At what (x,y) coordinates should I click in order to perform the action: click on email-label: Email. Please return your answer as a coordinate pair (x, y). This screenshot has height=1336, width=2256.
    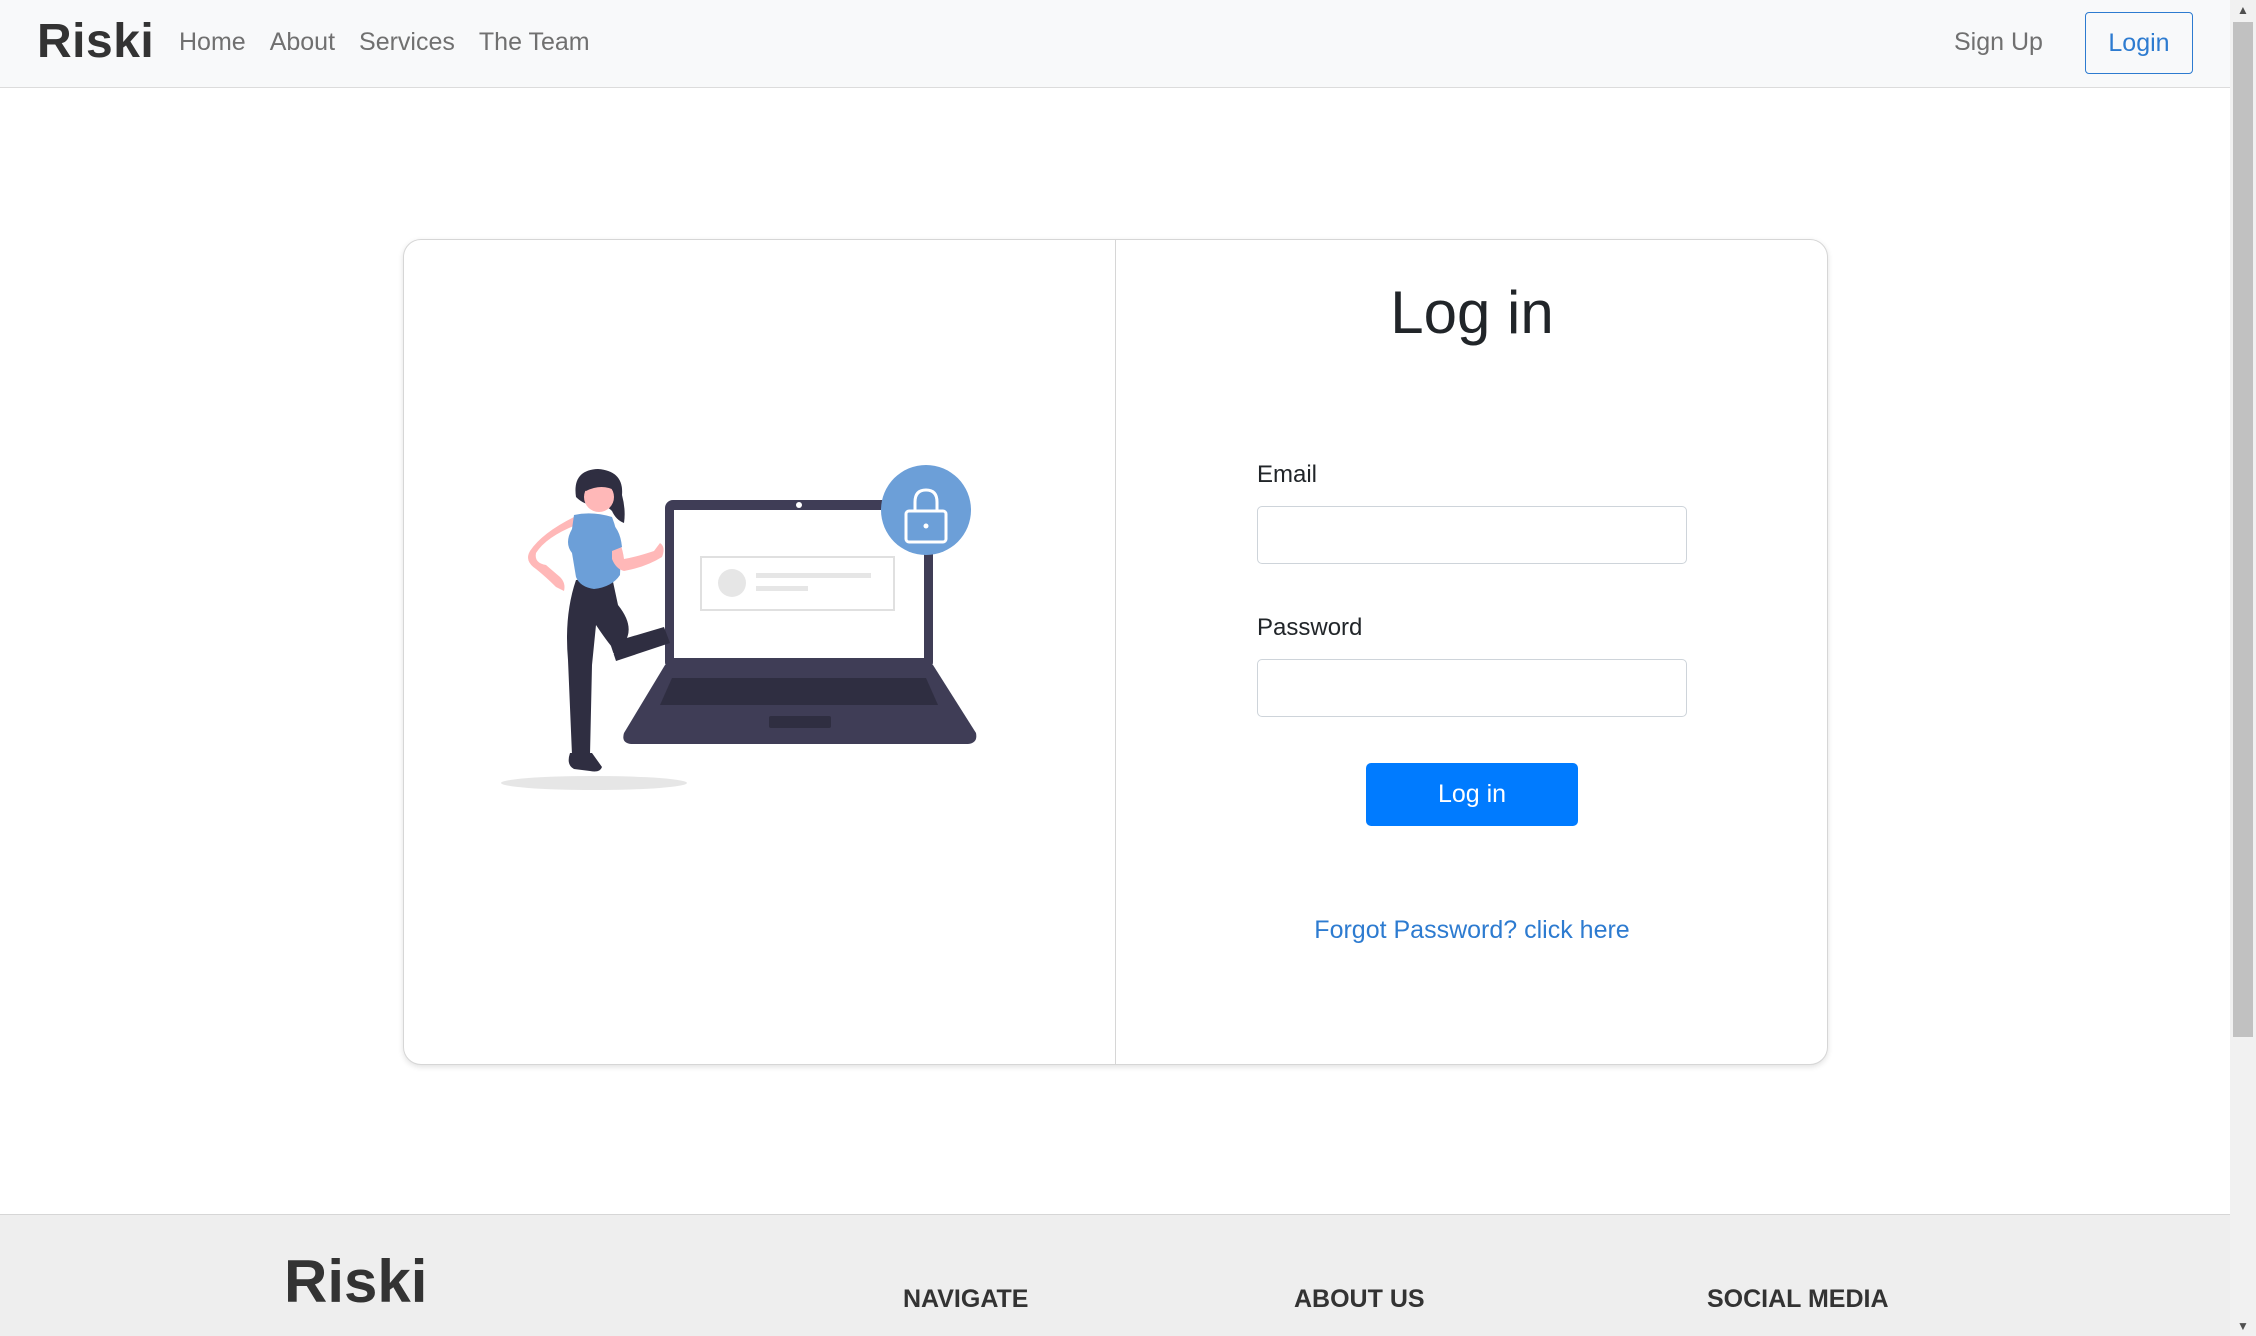
    Looking at the image, I should click on (1287, 474).